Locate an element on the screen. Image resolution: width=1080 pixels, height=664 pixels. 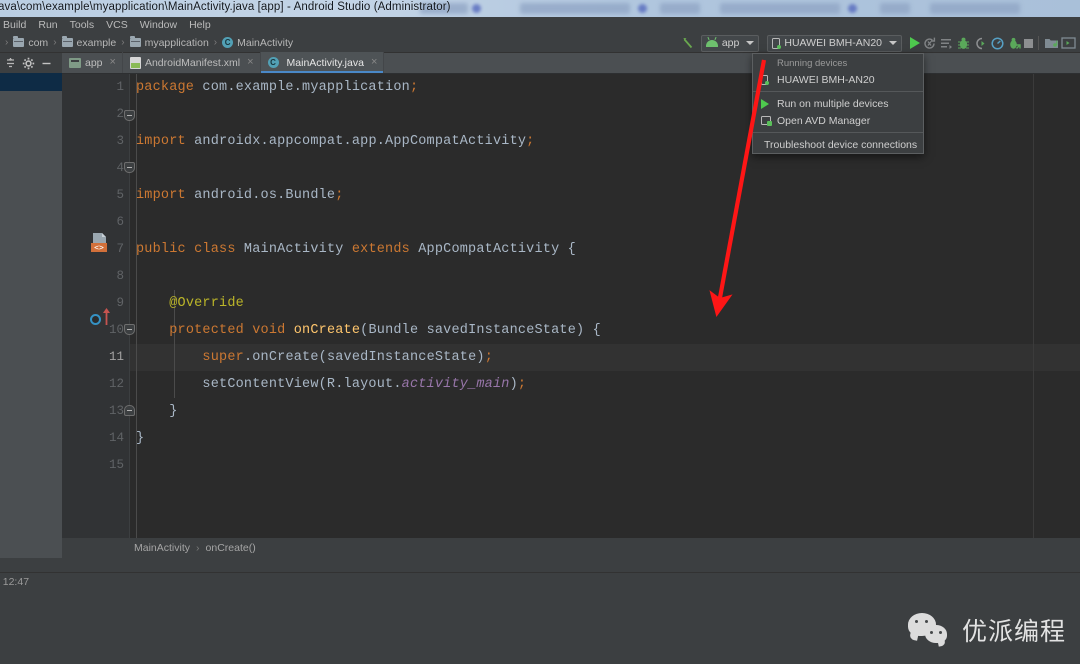
menu-item-build: Build is located at coordinates (16, 25).